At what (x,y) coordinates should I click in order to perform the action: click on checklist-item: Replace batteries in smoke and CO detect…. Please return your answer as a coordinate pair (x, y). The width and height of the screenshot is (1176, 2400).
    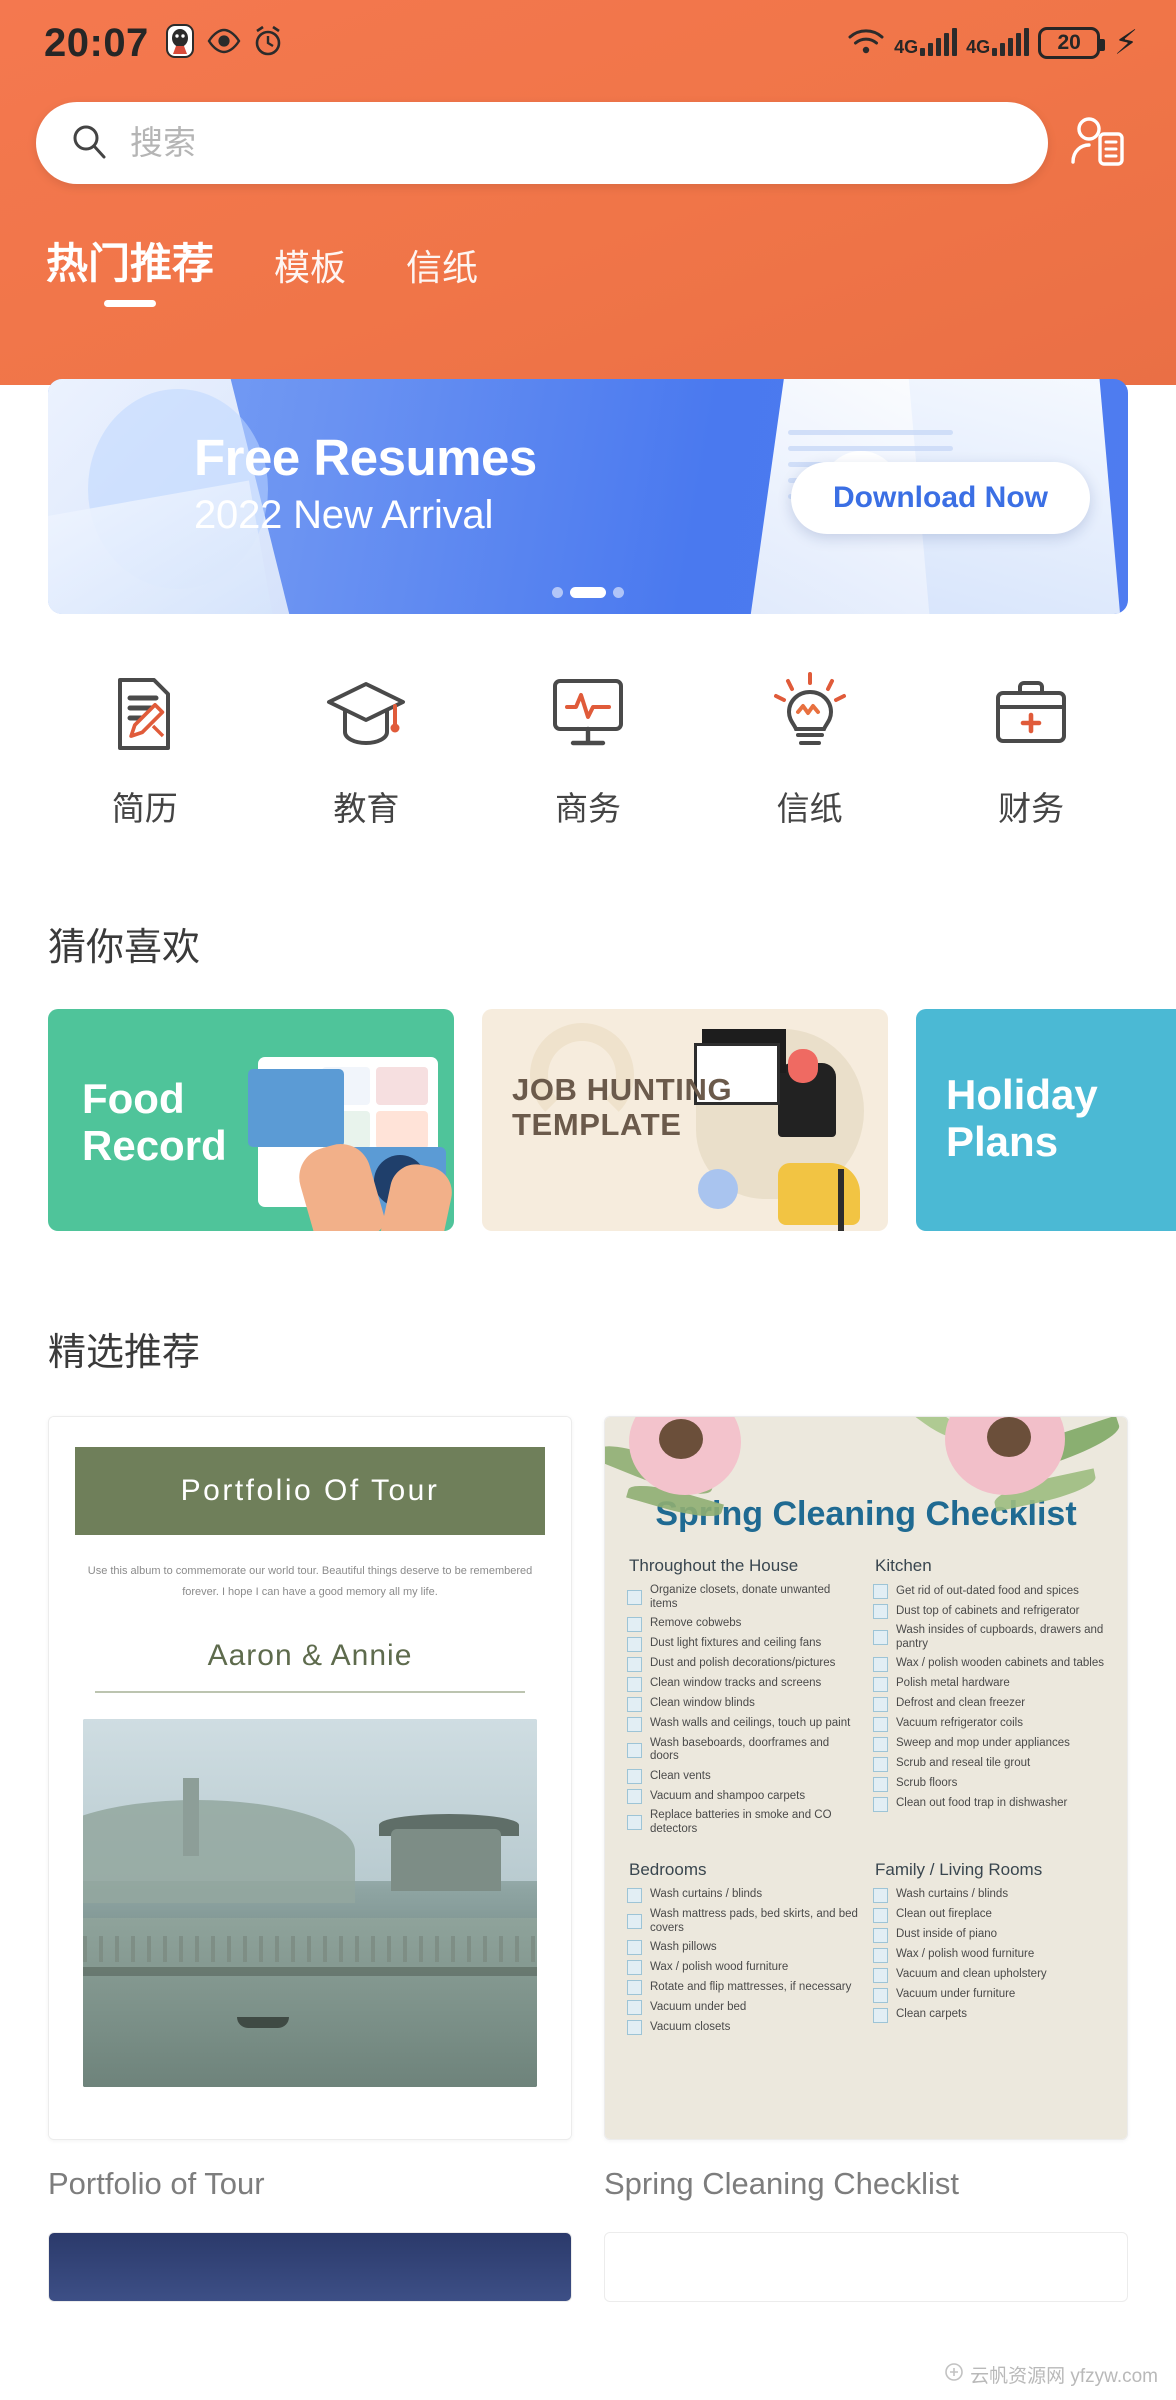
    Looking at the image, I should click on (743, 1823).